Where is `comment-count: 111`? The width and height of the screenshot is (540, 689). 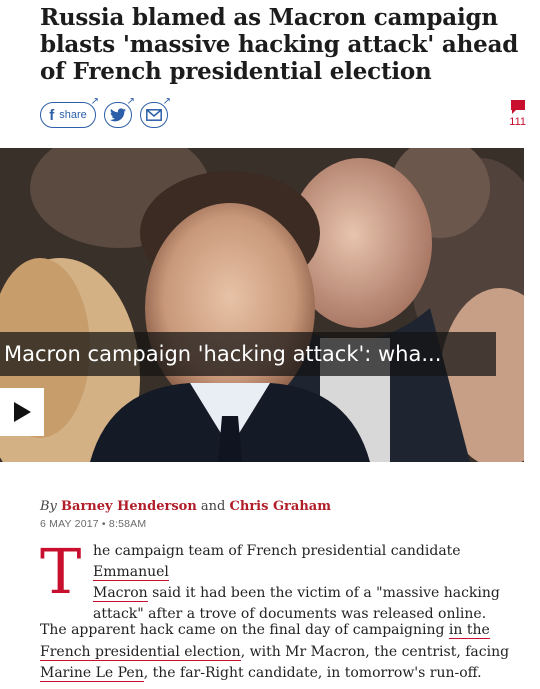
comment-count: 111 is located at coordinates (517, 122).